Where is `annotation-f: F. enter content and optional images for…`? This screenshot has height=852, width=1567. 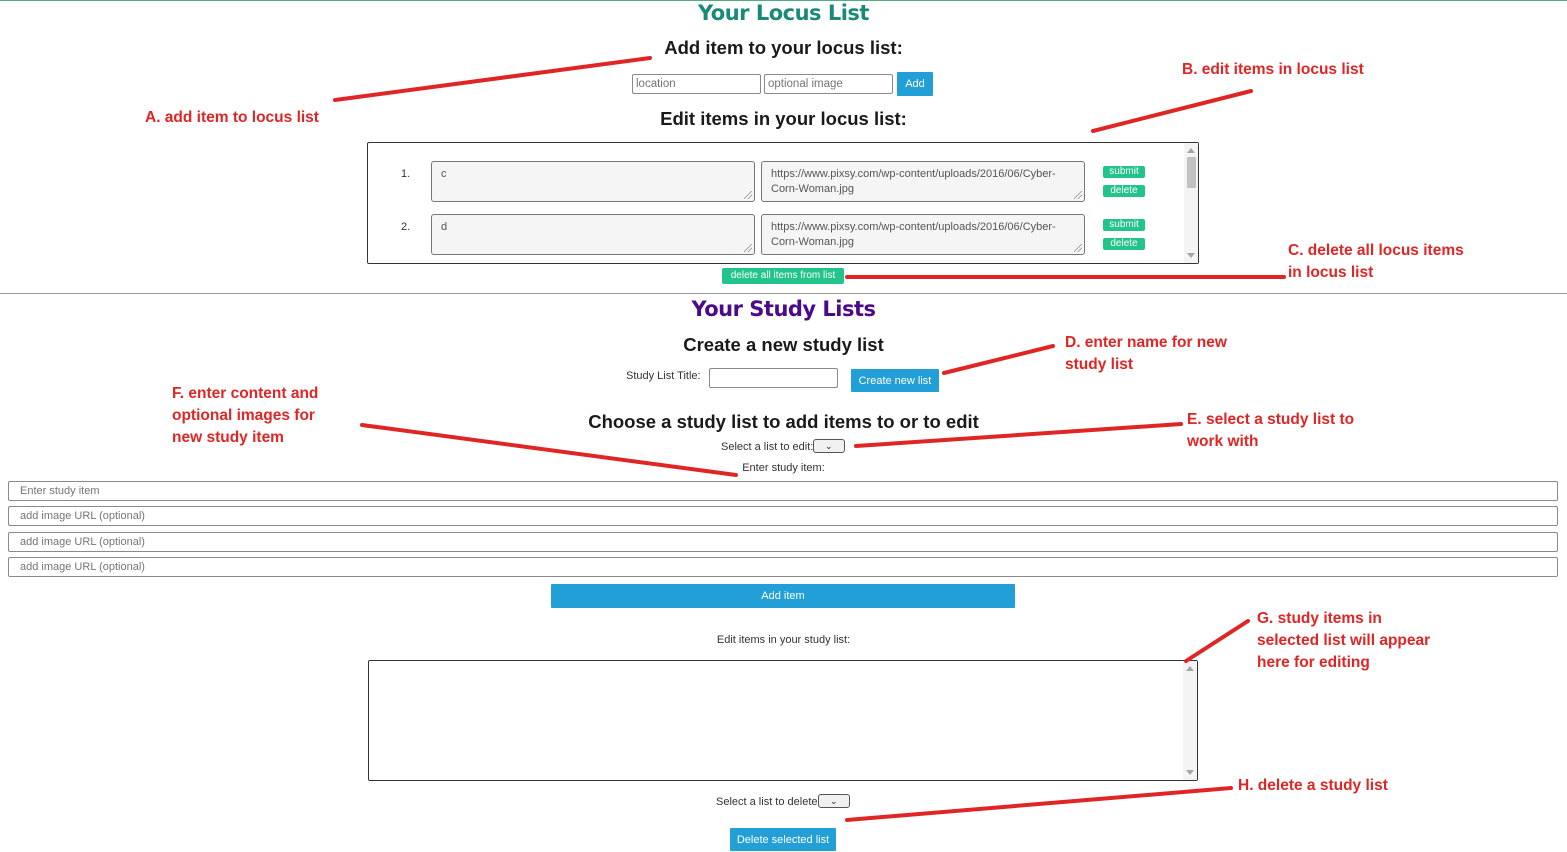
annotation-f: F. enter content and optional images for… is located at coordinates (245, 416).